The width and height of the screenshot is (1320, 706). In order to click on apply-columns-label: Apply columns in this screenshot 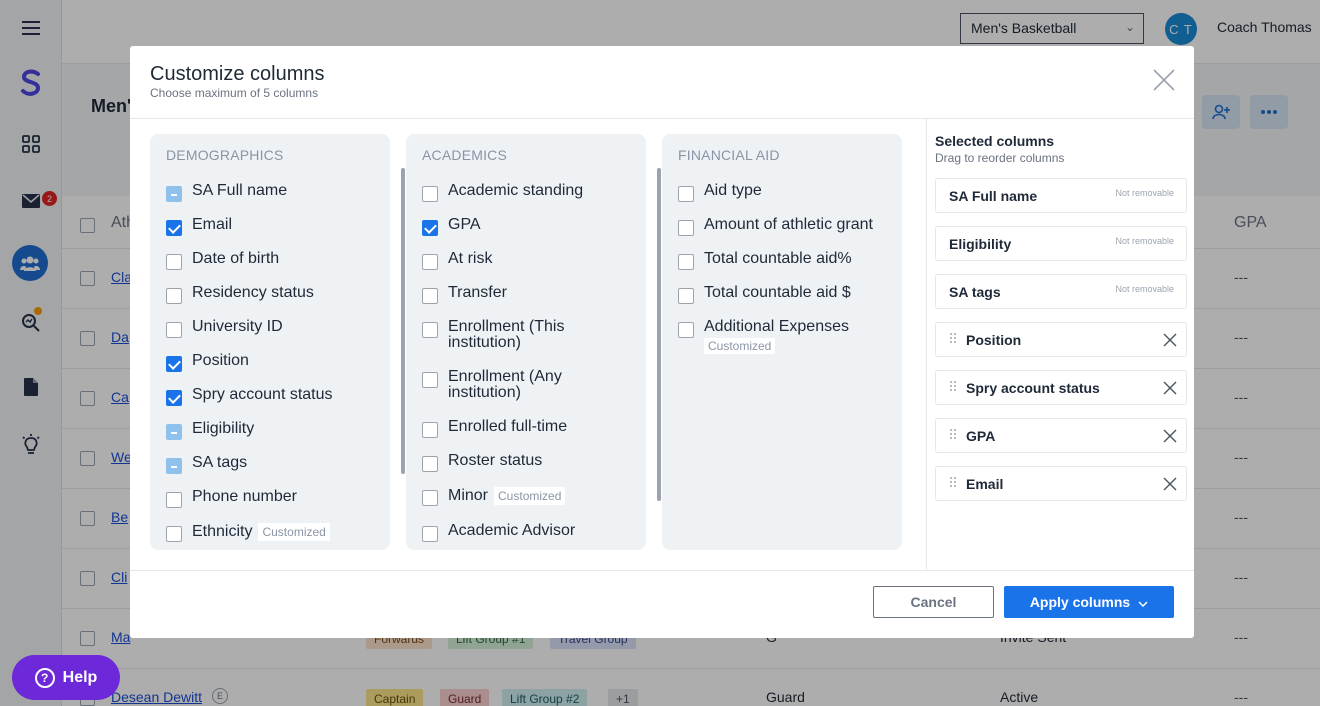, I will do `click(1080, 602)`.